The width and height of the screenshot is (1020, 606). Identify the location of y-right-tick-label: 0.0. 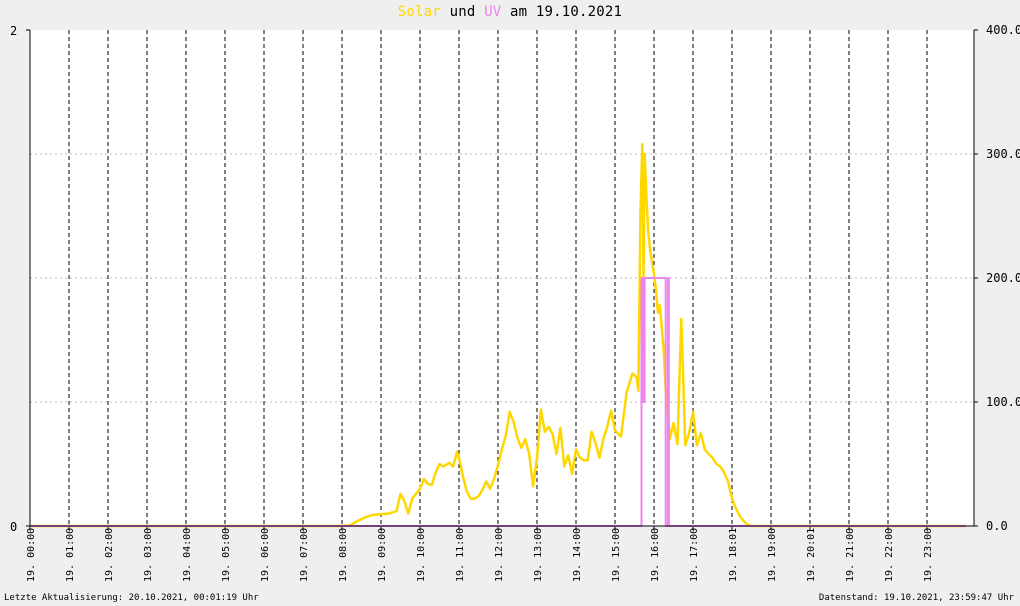
(997, 526).